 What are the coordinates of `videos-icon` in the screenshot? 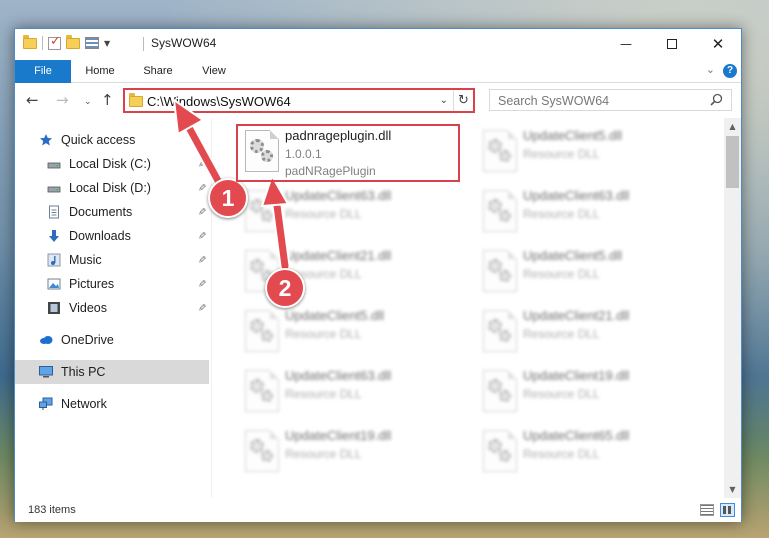 It's located at (54, 308).